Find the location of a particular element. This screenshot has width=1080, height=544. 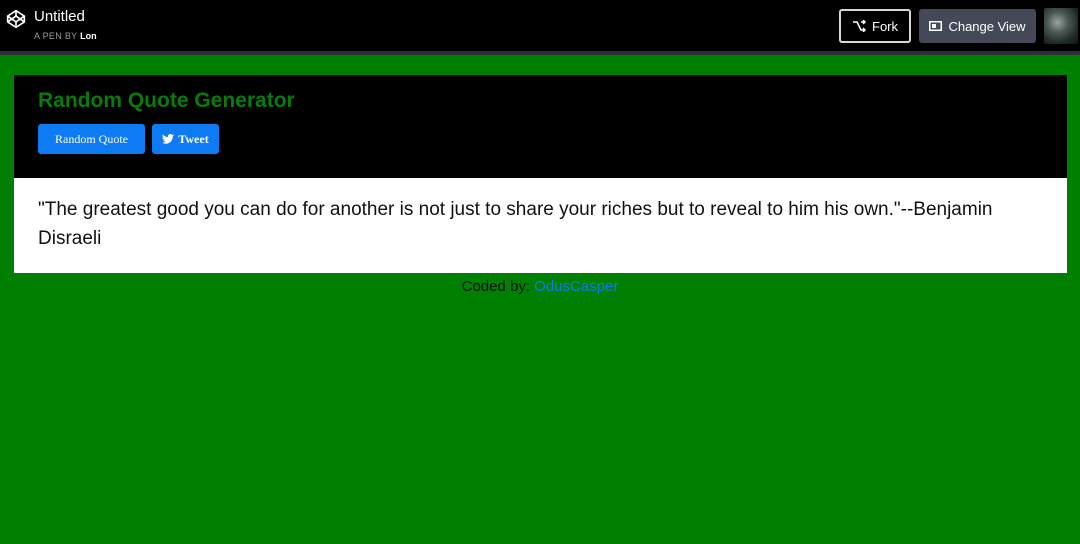

footer-credit: Coded by: OdusCasper is located at coordinates (540, 286).